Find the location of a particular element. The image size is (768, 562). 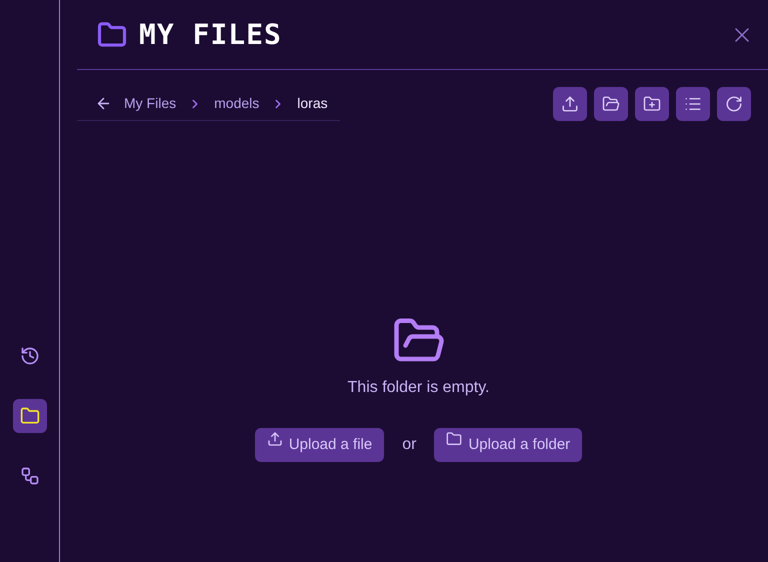

open-folder-button is located at coordinates (611, 104).